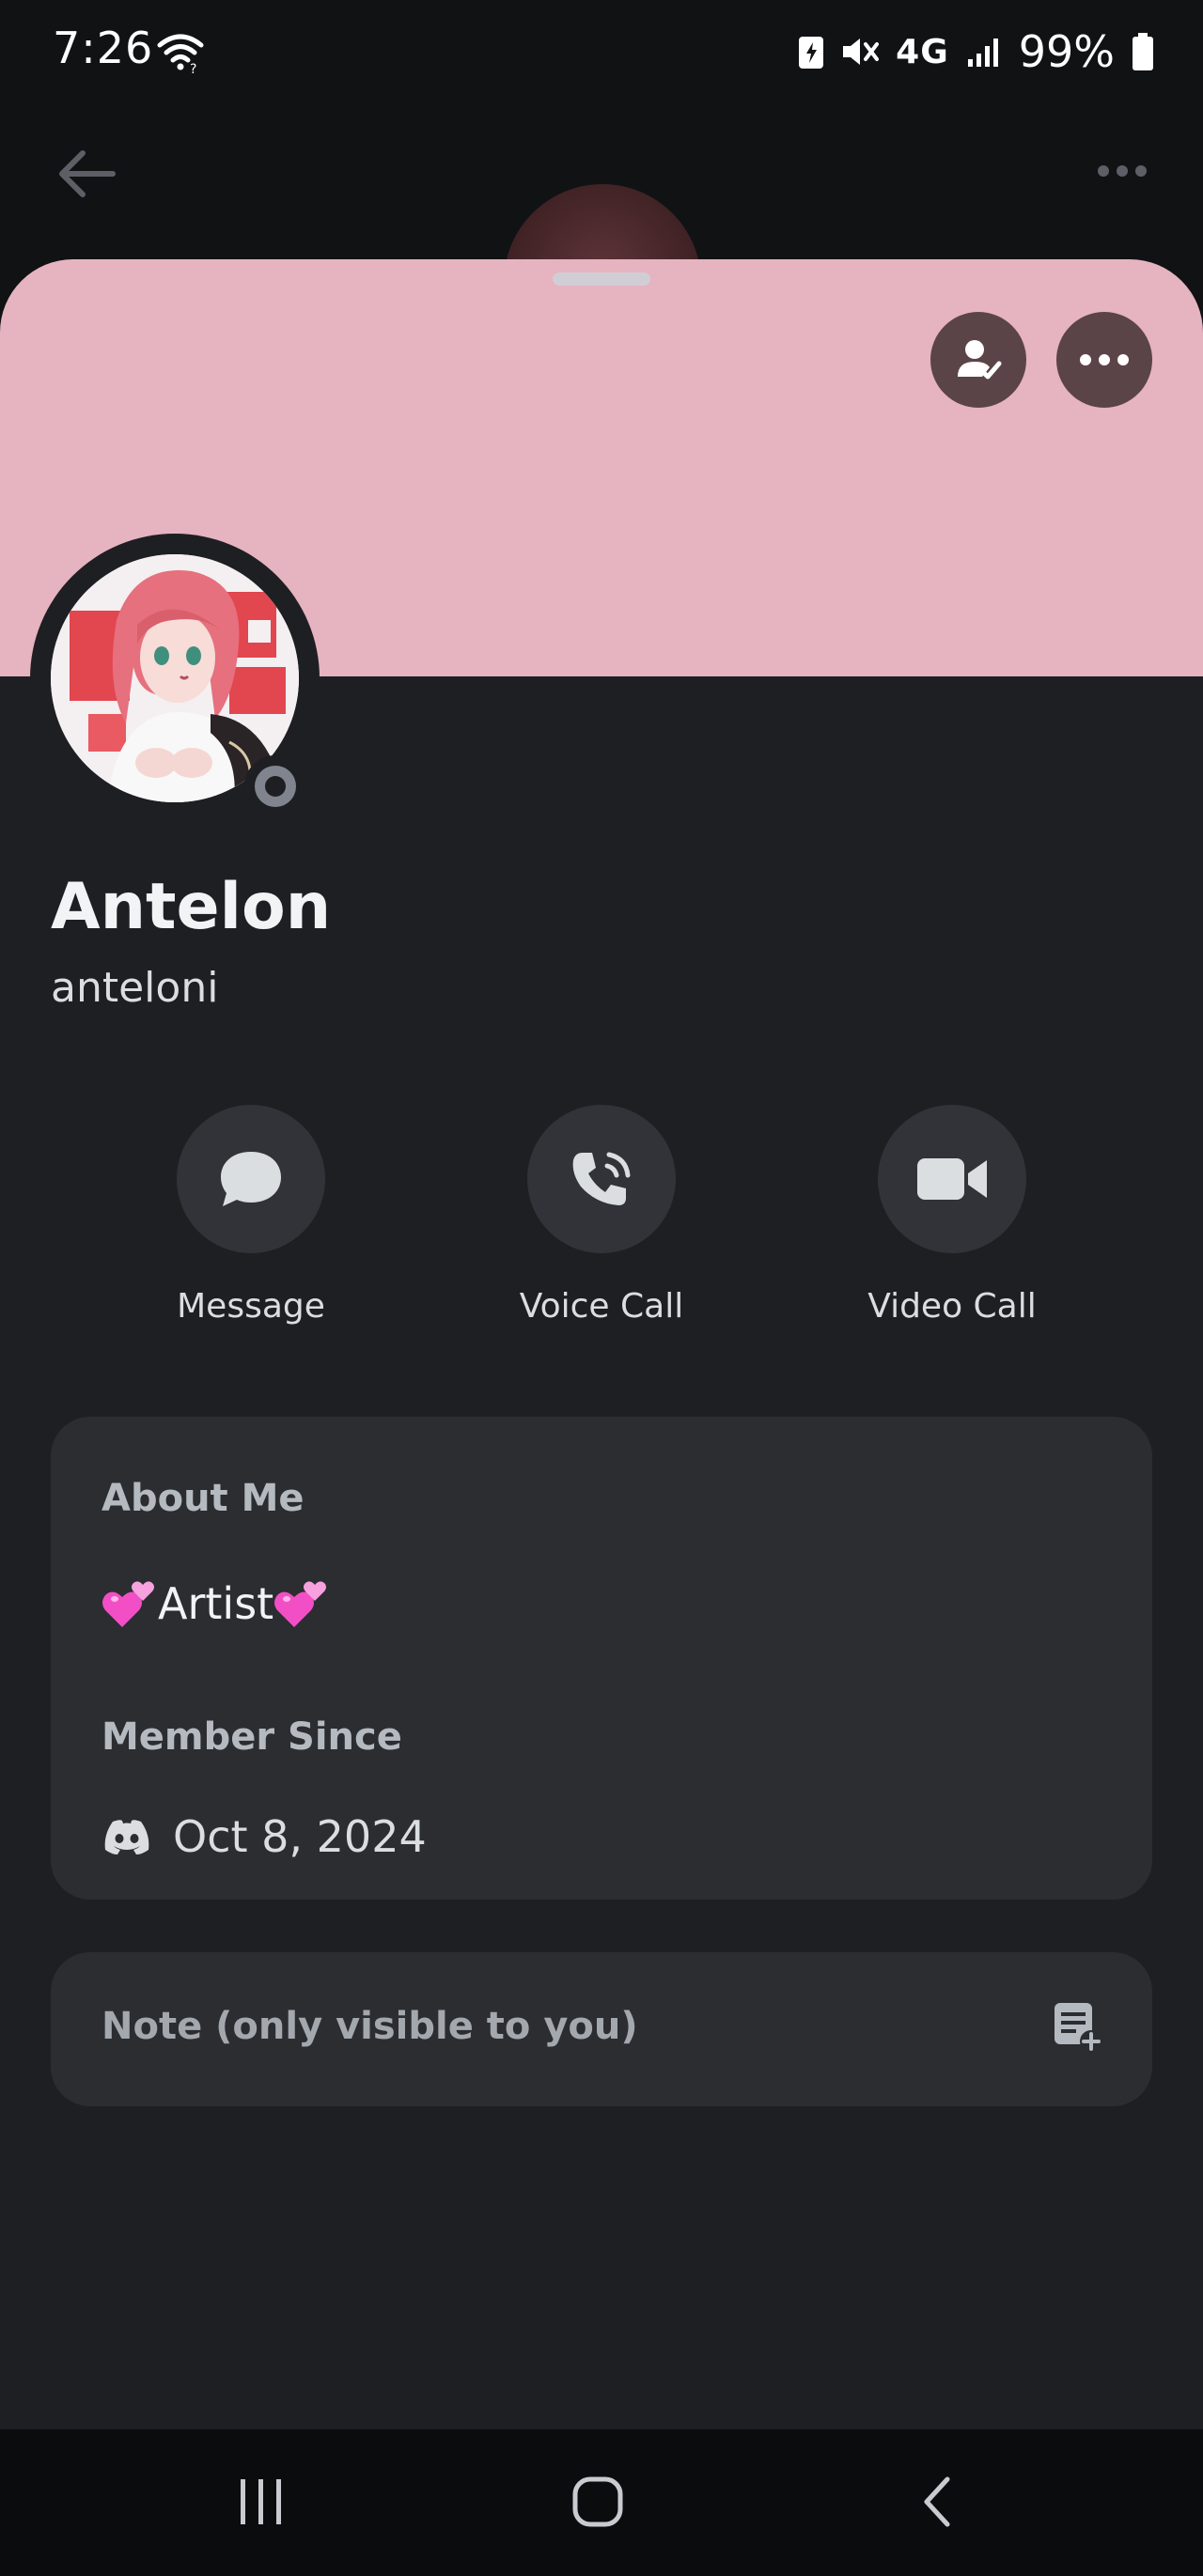  I want to click on friend-check-icon, so click(980, 360).